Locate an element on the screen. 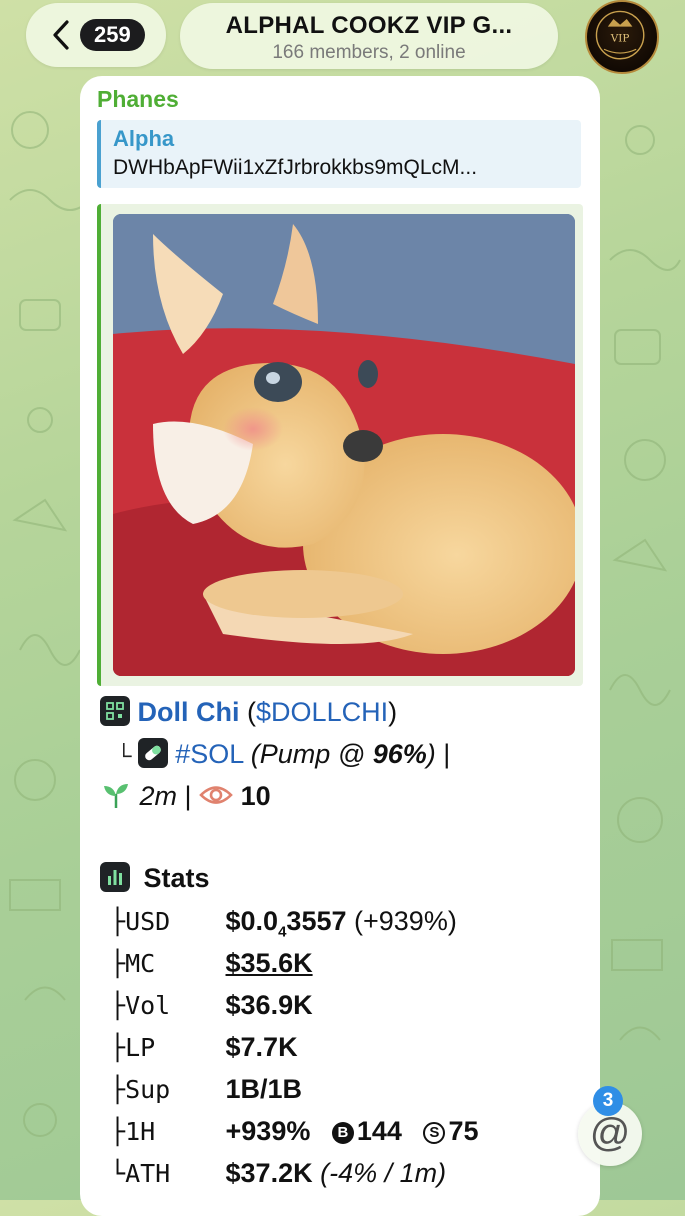  view-count: 10 is located at coordinates (255, 796).